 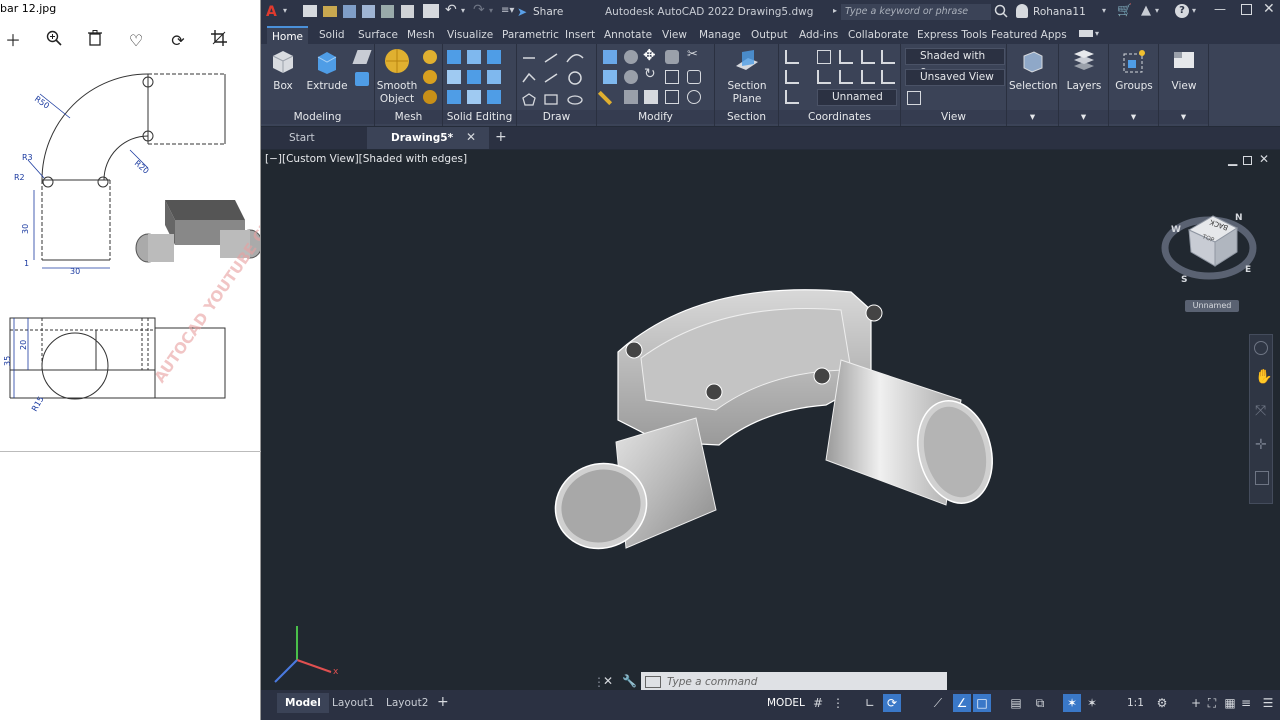 What do you see at coordinates (631, 97) in the screenshot?
I see `mirror-icon` at bounding box center [631, 97].